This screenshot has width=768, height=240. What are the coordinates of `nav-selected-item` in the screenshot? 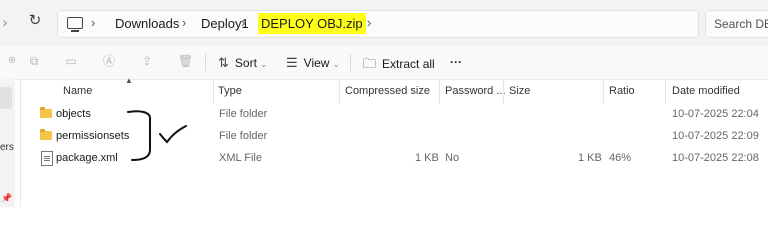 It's located at (6, 98).